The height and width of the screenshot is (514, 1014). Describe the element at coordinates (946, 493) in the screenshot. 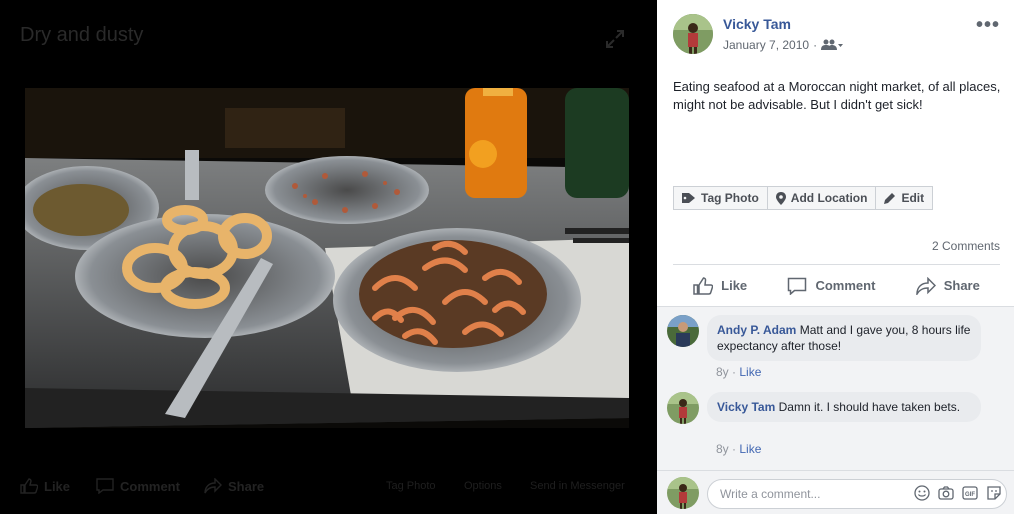

I see `camera-icon` at that location.